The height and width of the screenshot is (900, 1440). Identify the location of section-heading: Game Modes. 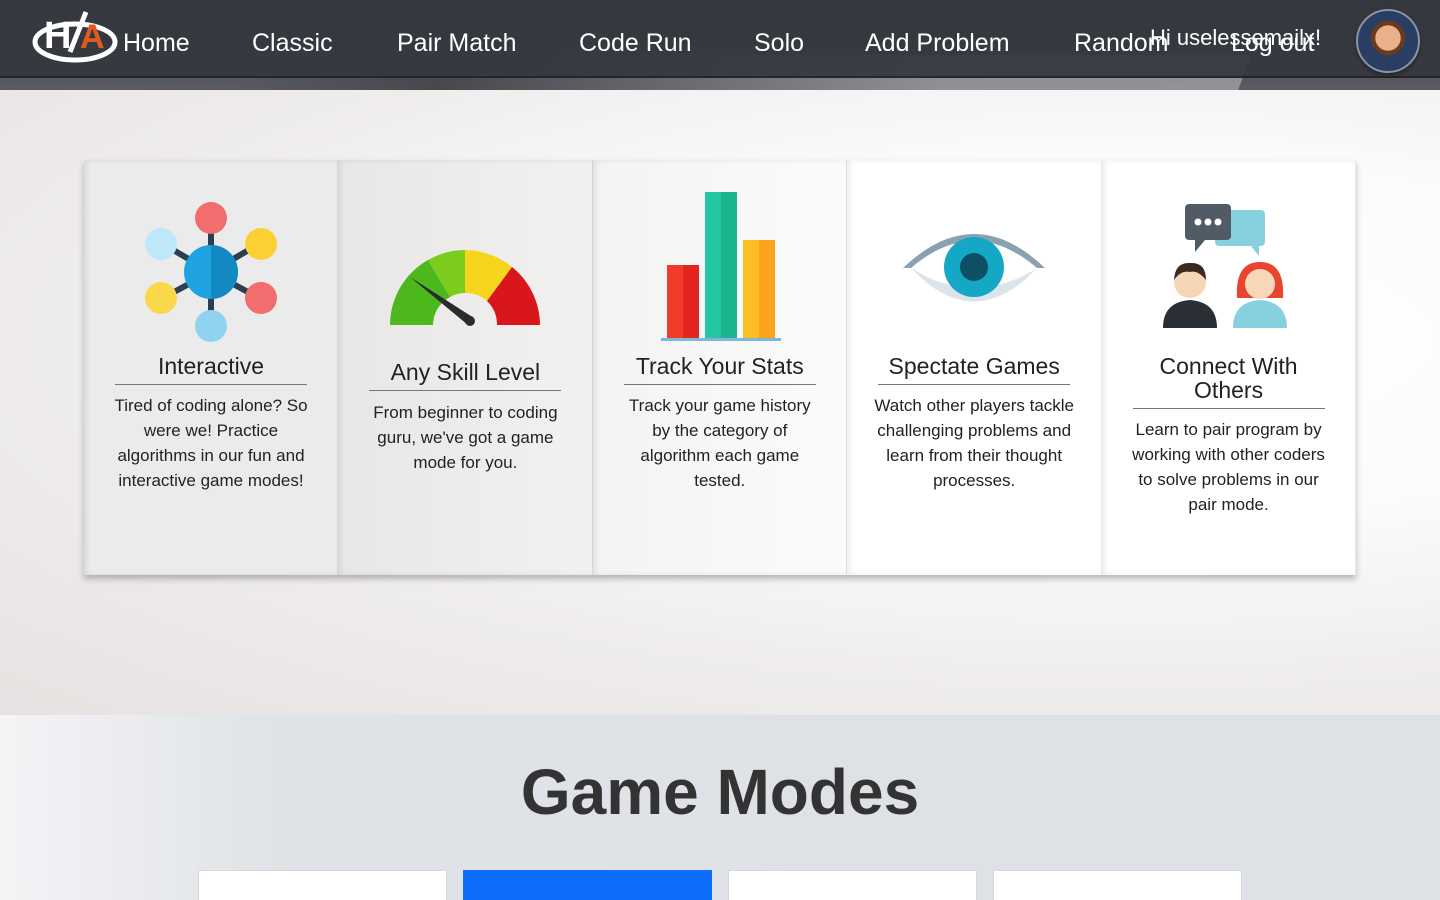
(720, 792).